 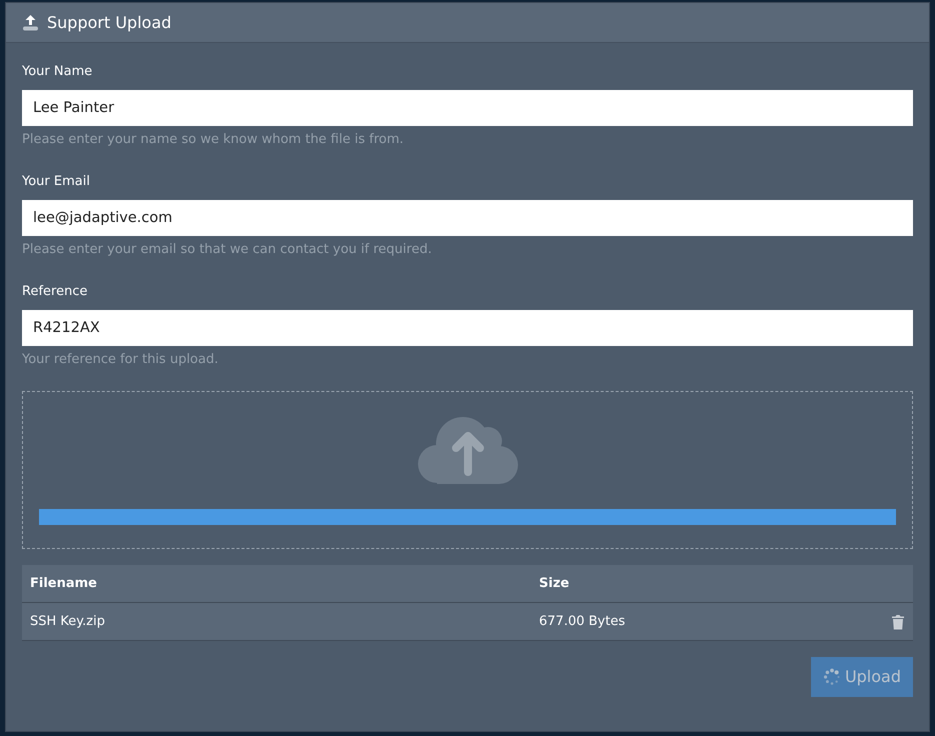 What do you see at coordinates (467, 218) in the screenshot?
I see `text-field: lee@jadaptive.com` at bounding box center [467, 218].